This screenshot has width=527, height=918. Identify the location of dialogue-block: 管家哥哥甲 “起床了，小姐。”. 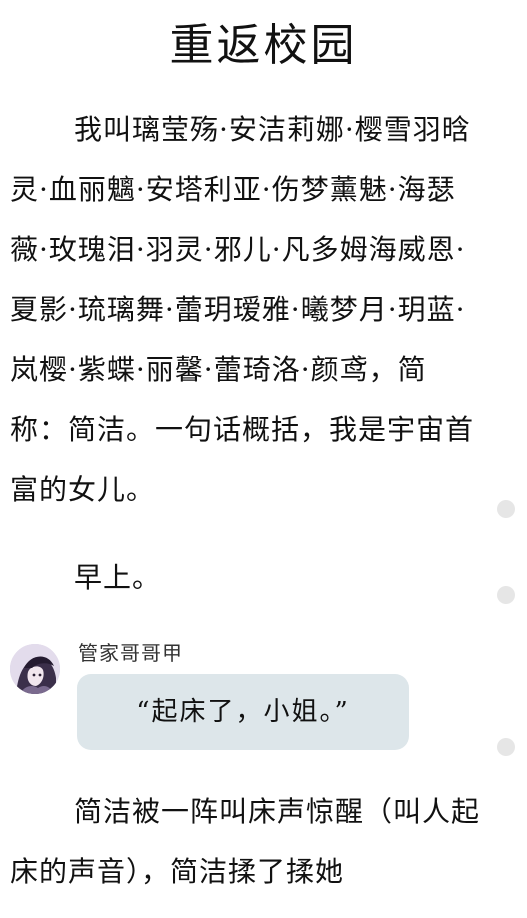
(260, 700).